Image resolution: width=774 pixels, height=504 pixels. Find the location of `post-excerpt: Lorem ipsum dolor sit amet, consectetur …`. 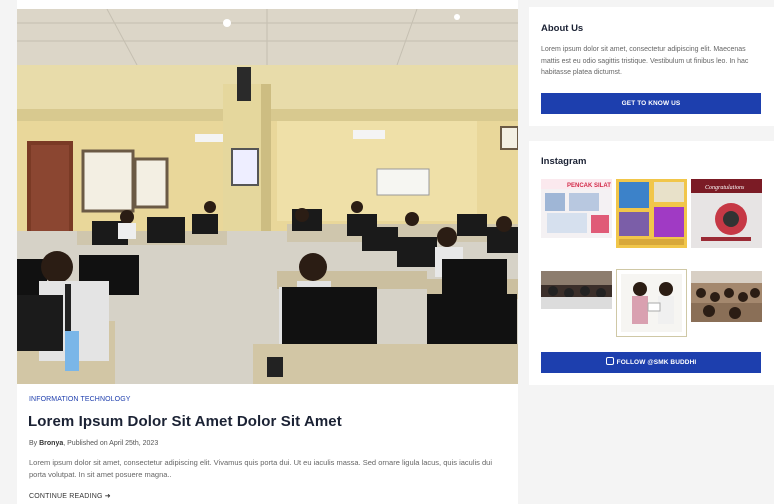

post-excerpt: Lorem ipsum dolor sit amet, consectetur … is located at coordinates (261, 468).